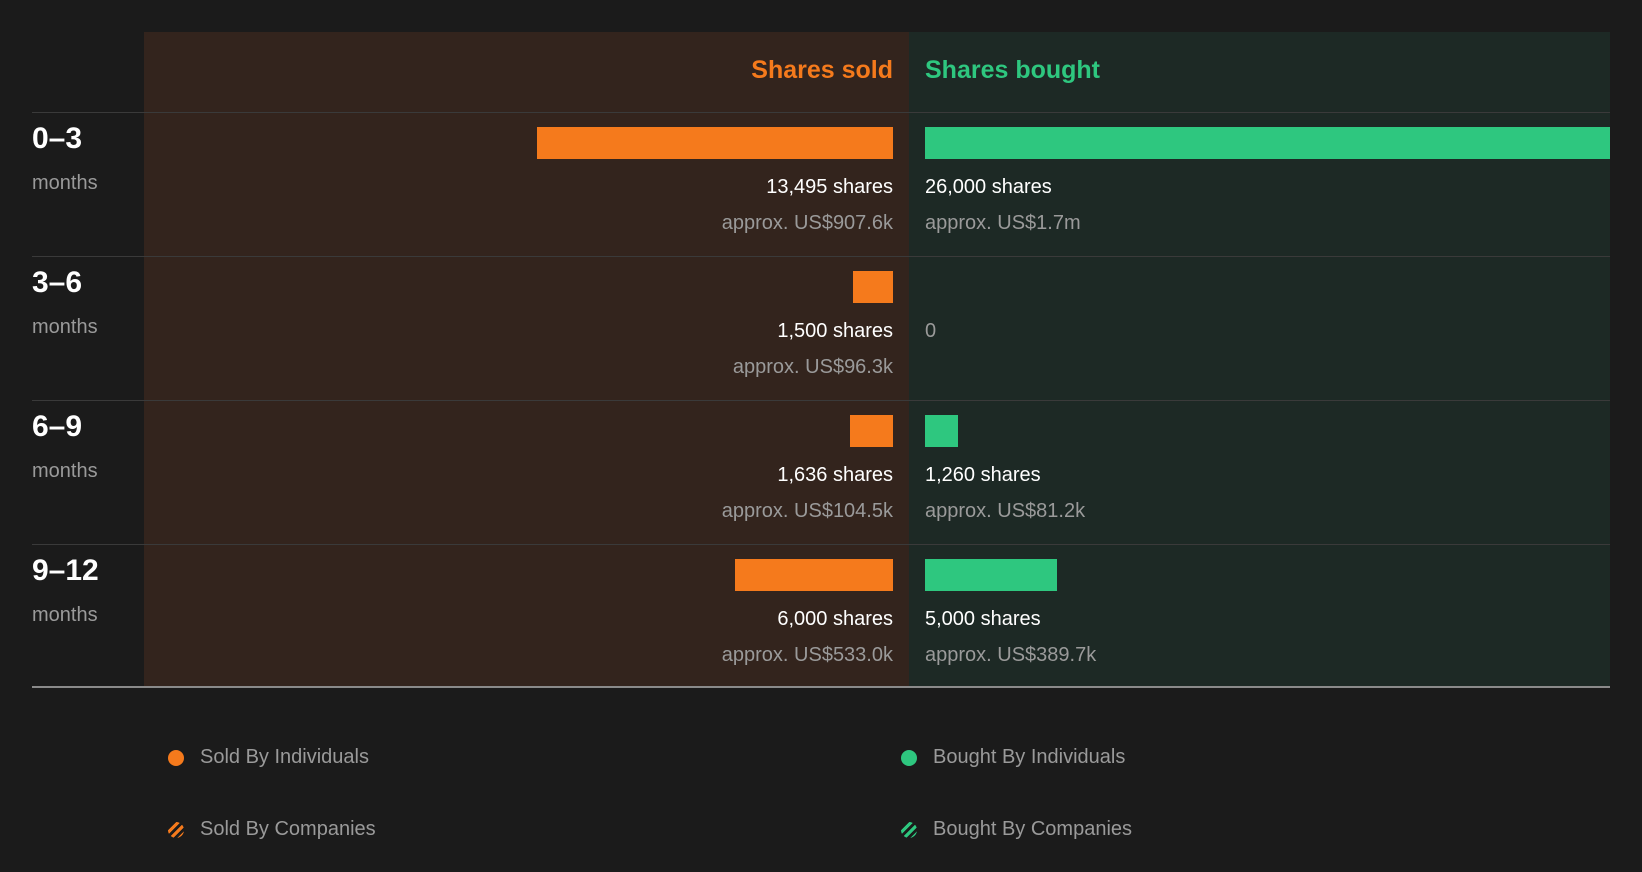 This screenshot has height=872, width=1642. What do you see at coordinates (57, 138) in the screenshot?
I see `period-label: 0–3` at bounding box center [57, 138].